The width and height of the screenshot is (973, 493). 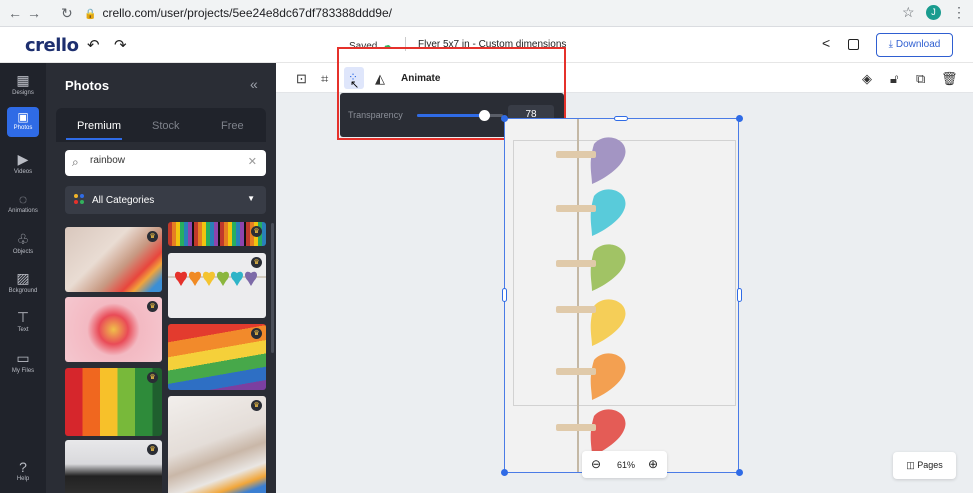 I want to click on clear-search-icon: ✕, so click(x=252, y=161).